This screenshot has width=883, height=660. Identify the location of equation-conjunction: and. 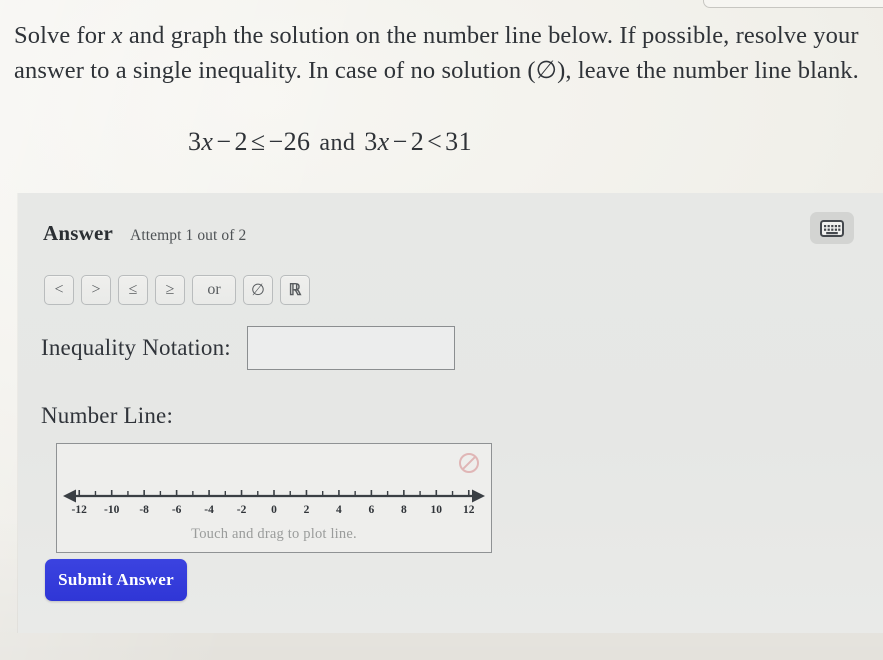
(337, 143).